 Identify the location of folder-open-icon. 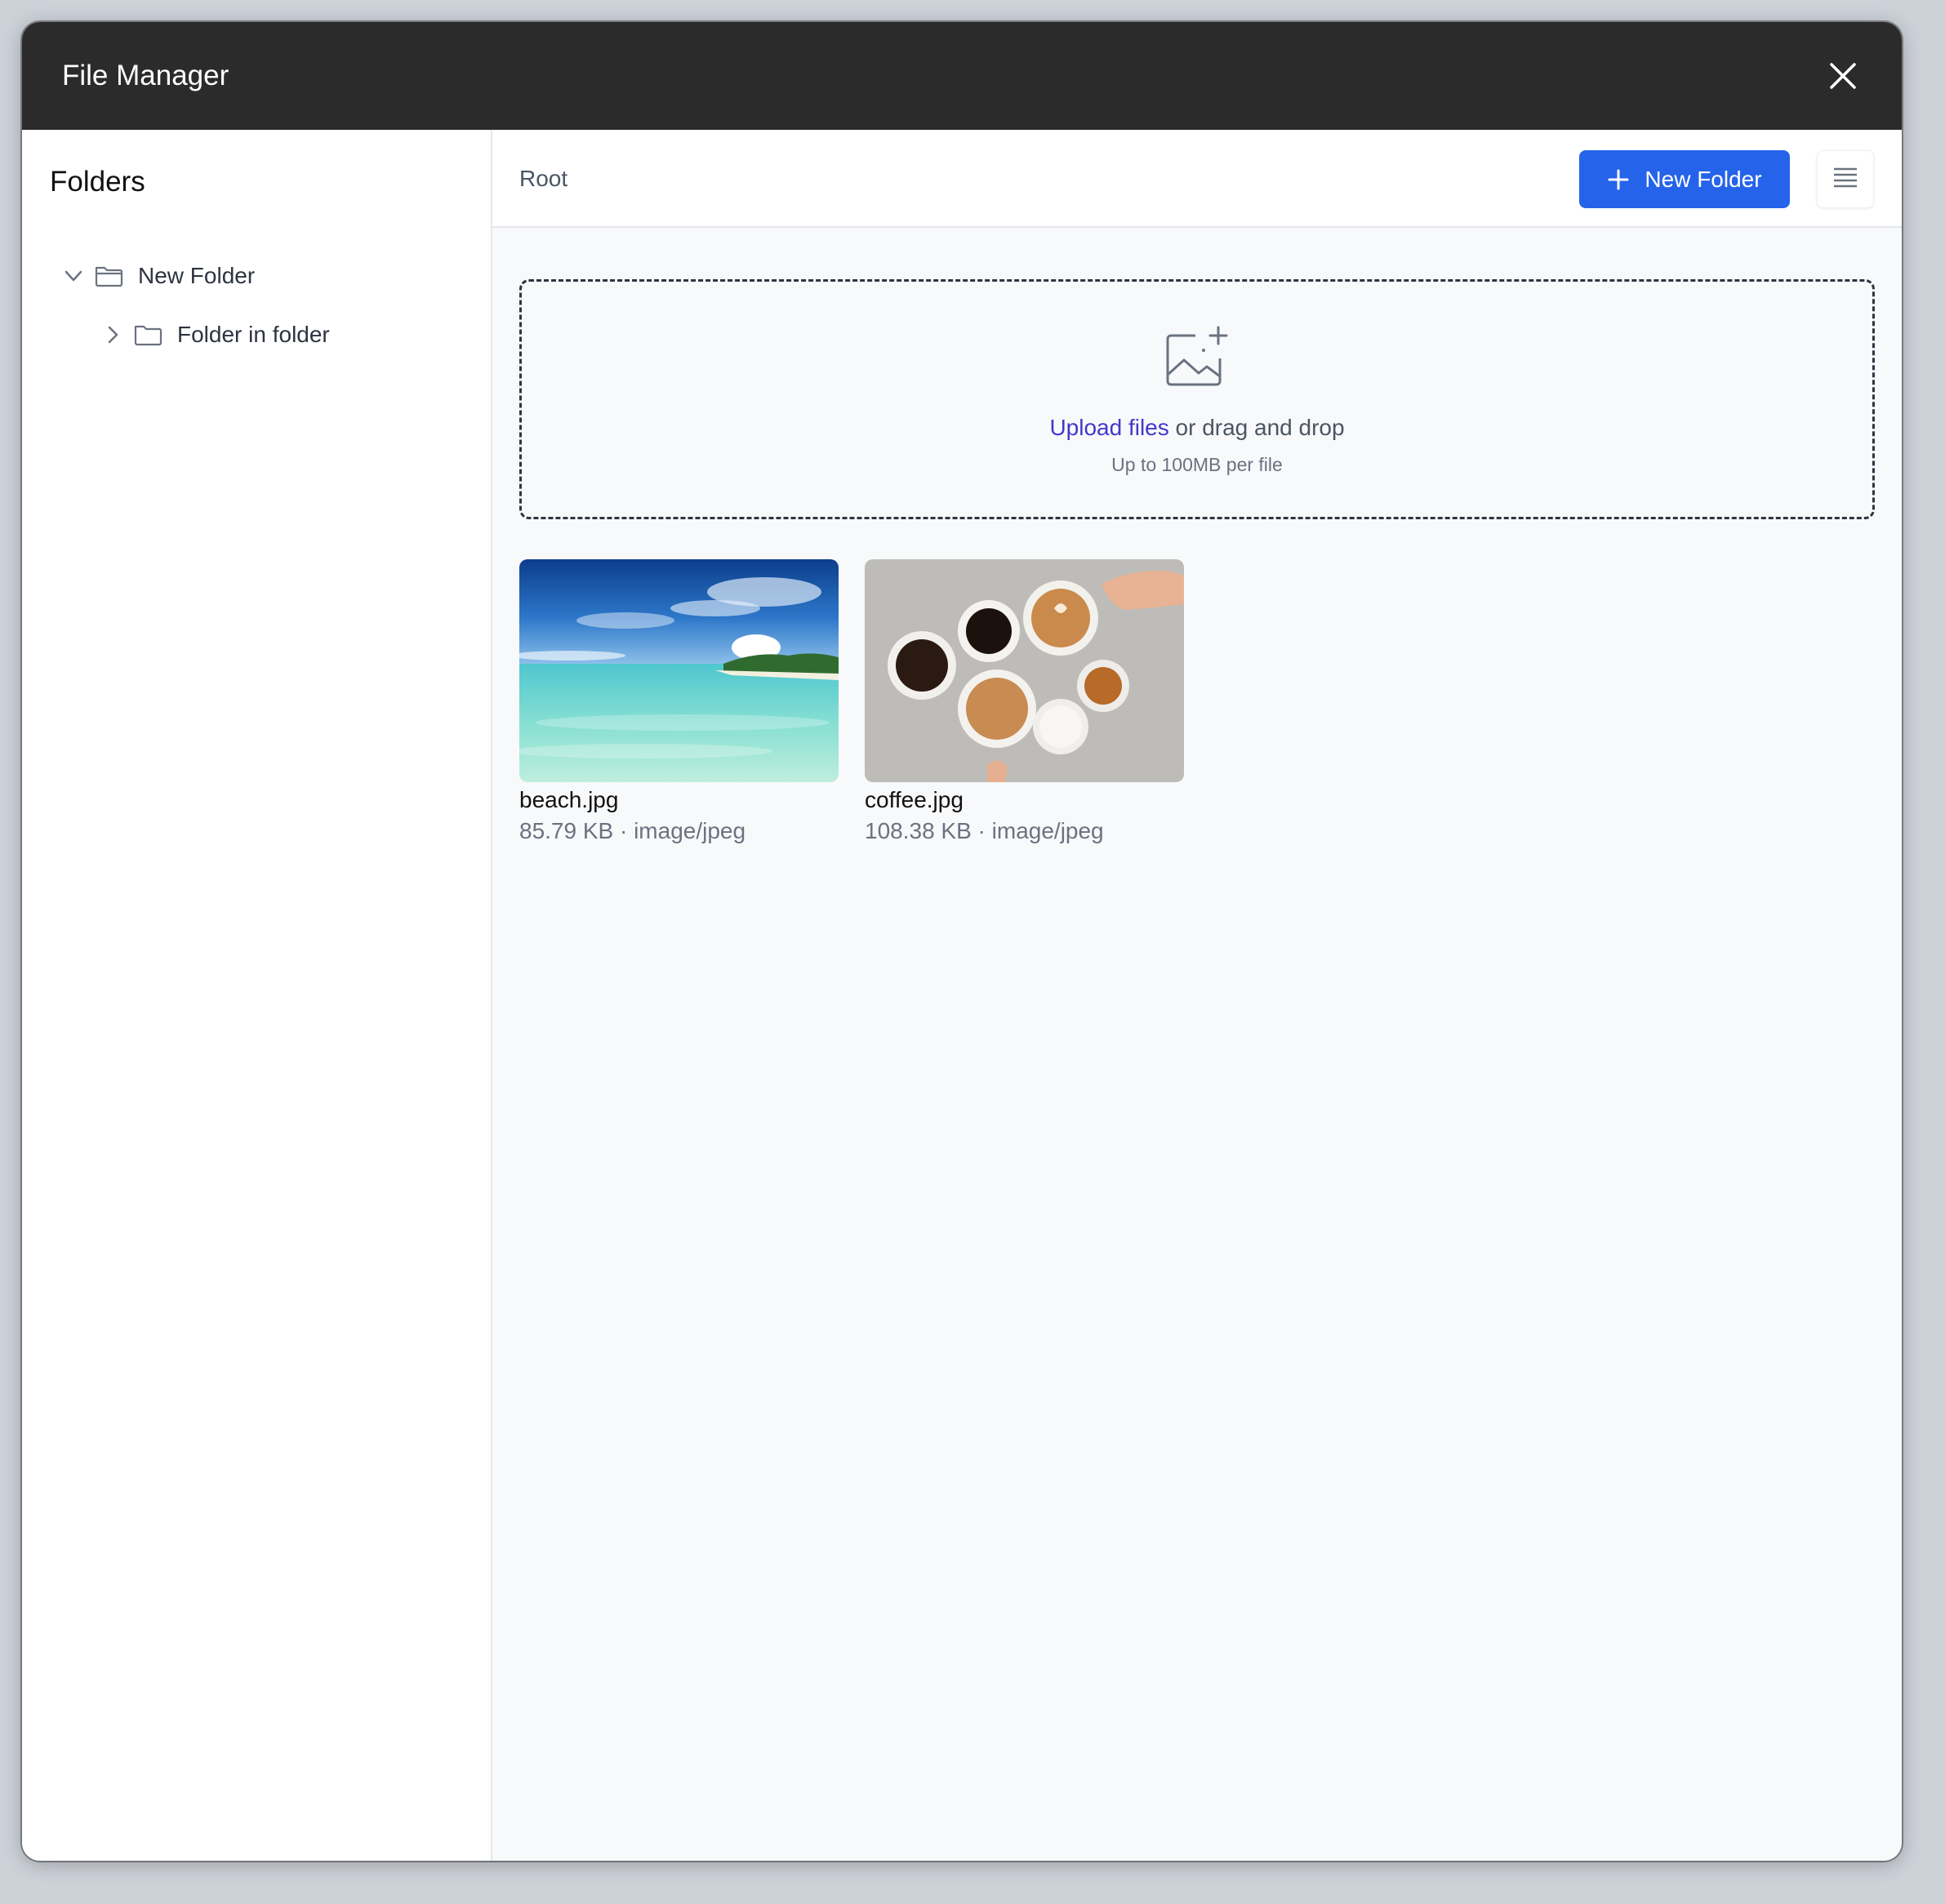
(108, 276).